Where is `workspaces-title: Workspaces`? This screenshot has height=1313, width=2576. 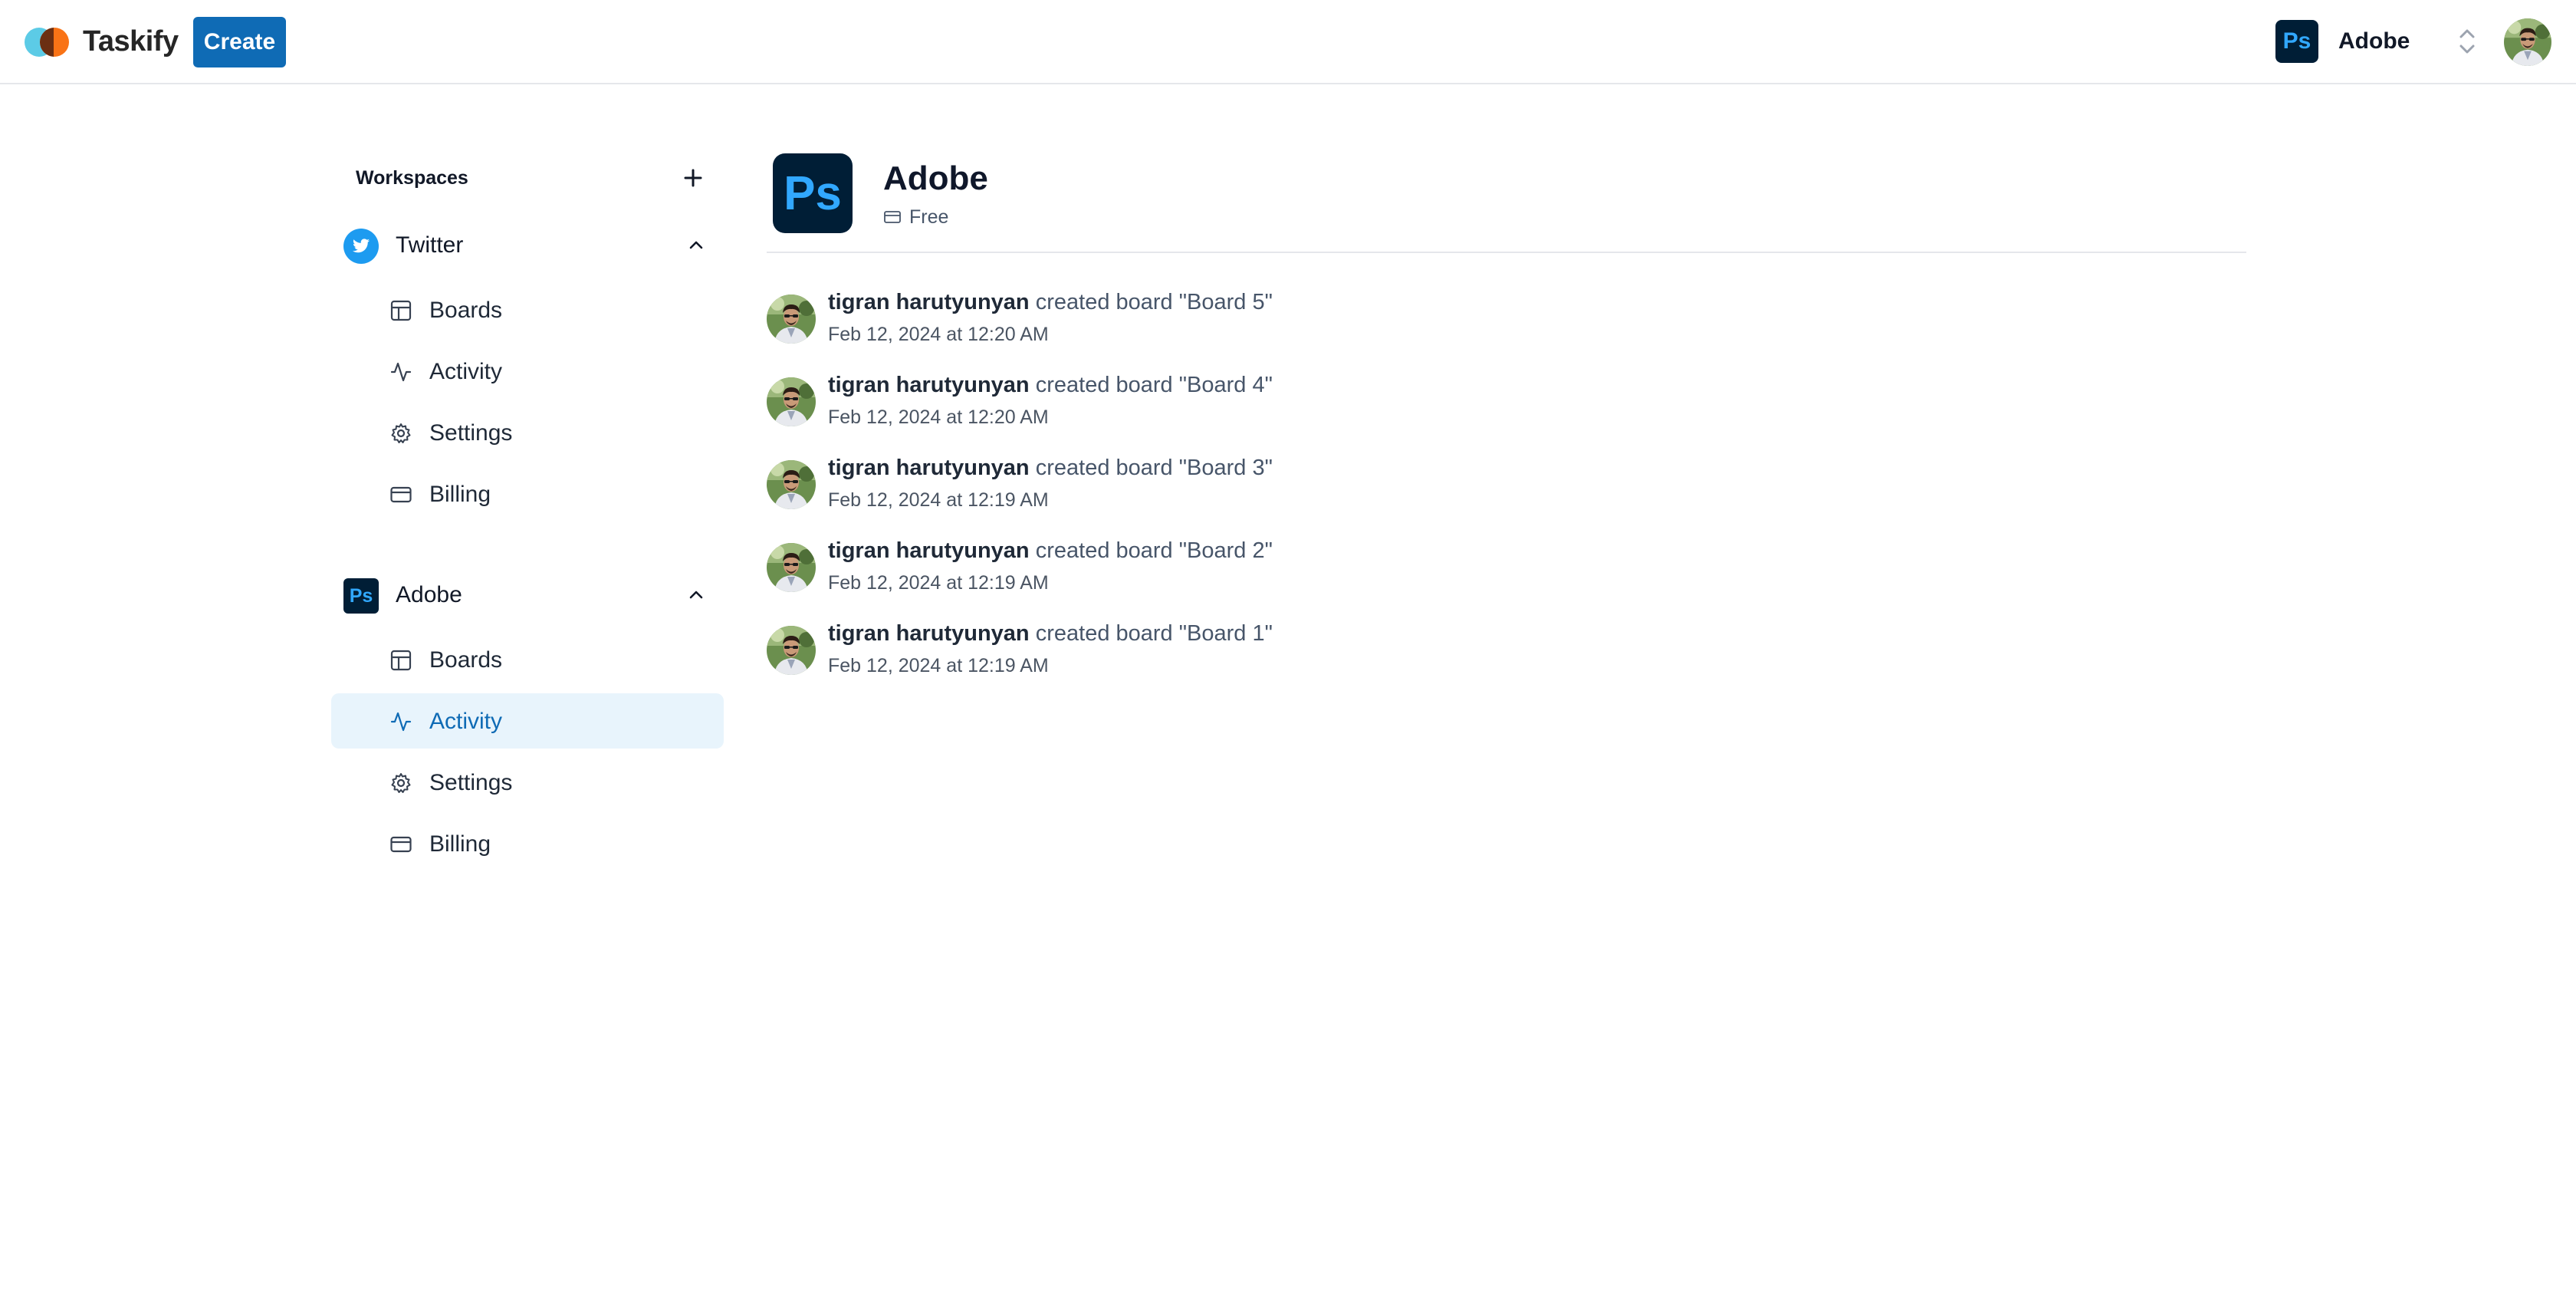
workspaces-title: Workspaces is located at coordinates (412, 178).